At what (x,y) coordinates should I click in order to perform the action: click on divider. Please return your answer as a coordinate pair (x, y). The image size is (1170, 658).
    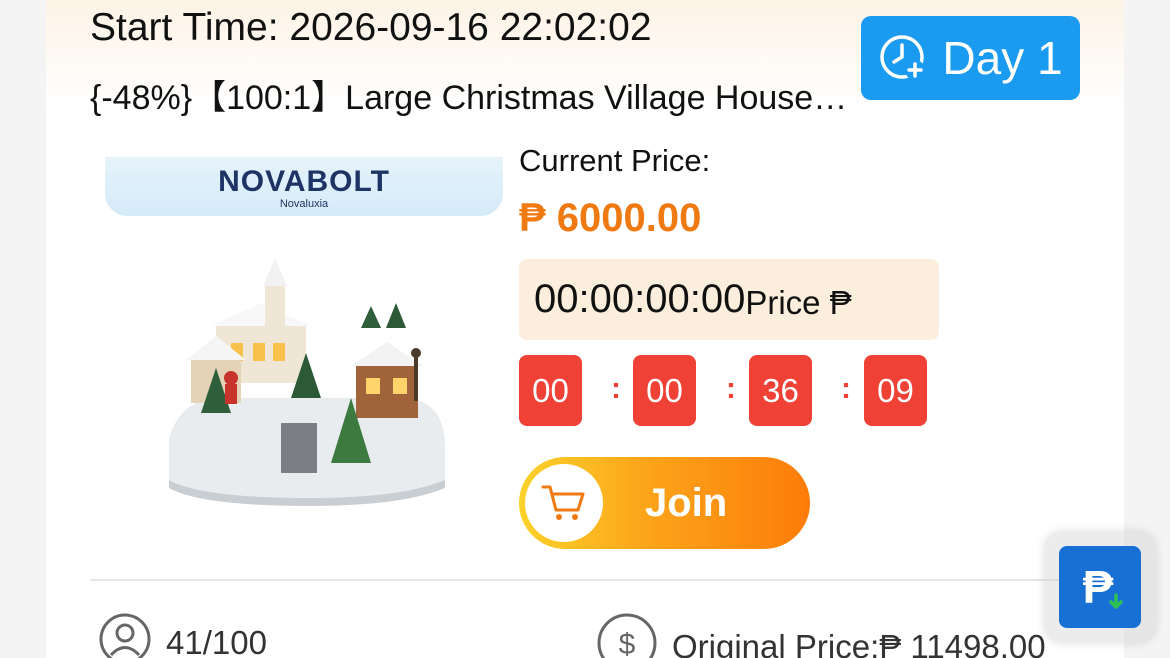
    Looking at the image, I should click on (585, 580).